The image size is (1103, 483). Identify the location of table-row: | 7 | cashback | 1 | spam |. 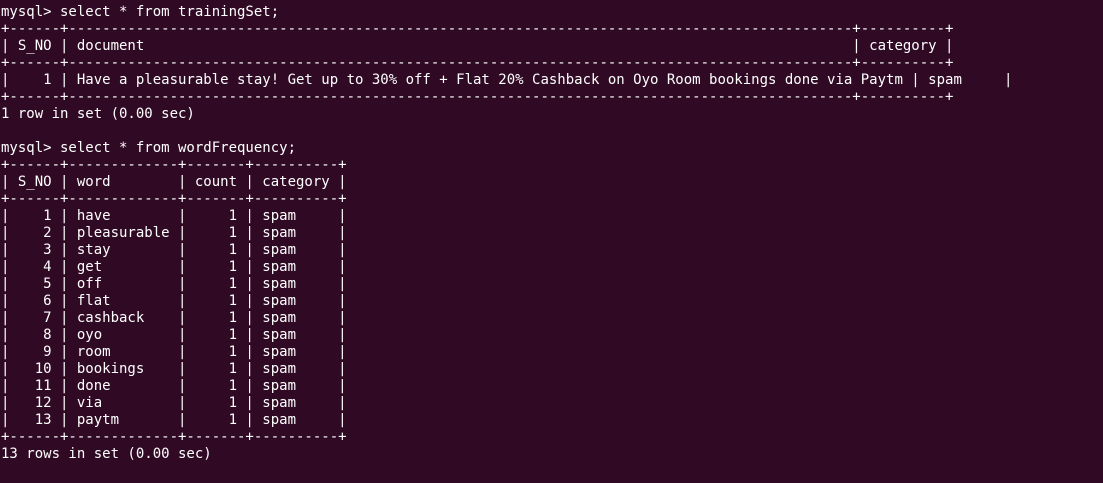
(174, 318).